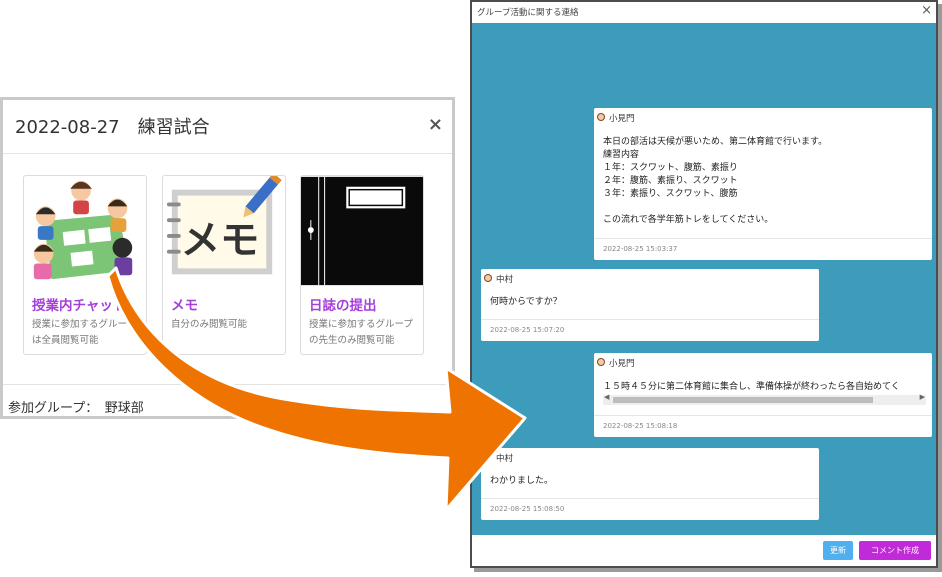 The width and height of the screenshot is (942, 577). Describe the element at coordinates (606, 397) in the screenshot. I see `scroll-left-arrow-icon: ◀` at that location.